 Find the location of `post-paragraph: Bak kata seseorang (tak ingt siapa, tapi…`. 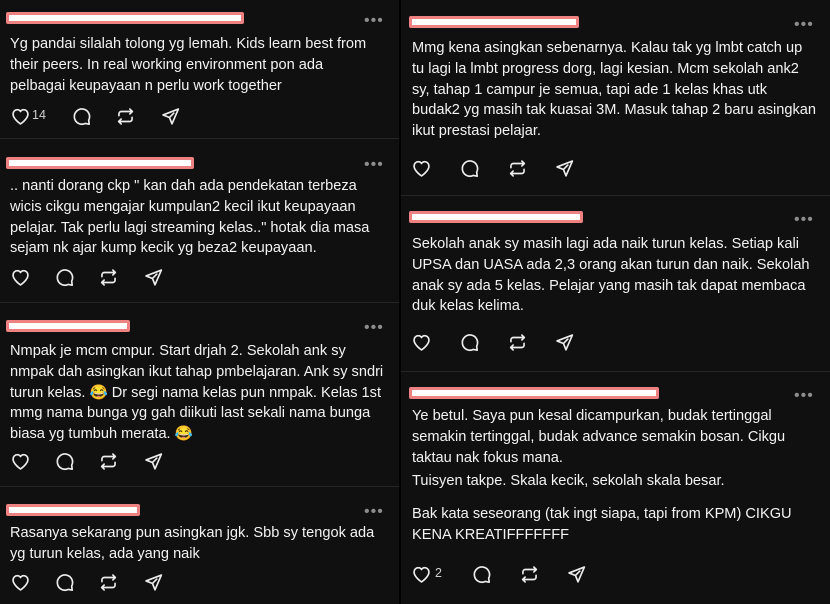

post-paragraph: Bak kata seseorang (tak ingt siapa, tapi… is located at coordinates (602, 524).